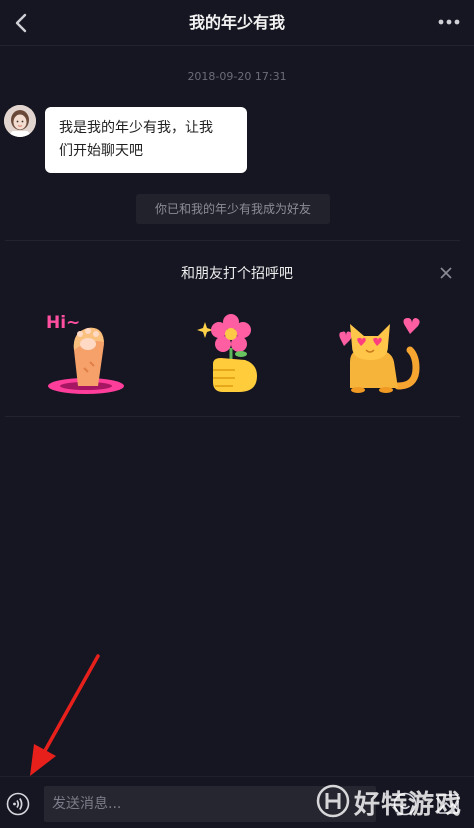 The image size is (474, 828). I want to click on friend-added-notice: 你已和我的年少有我成为好友, so click(233, 209).